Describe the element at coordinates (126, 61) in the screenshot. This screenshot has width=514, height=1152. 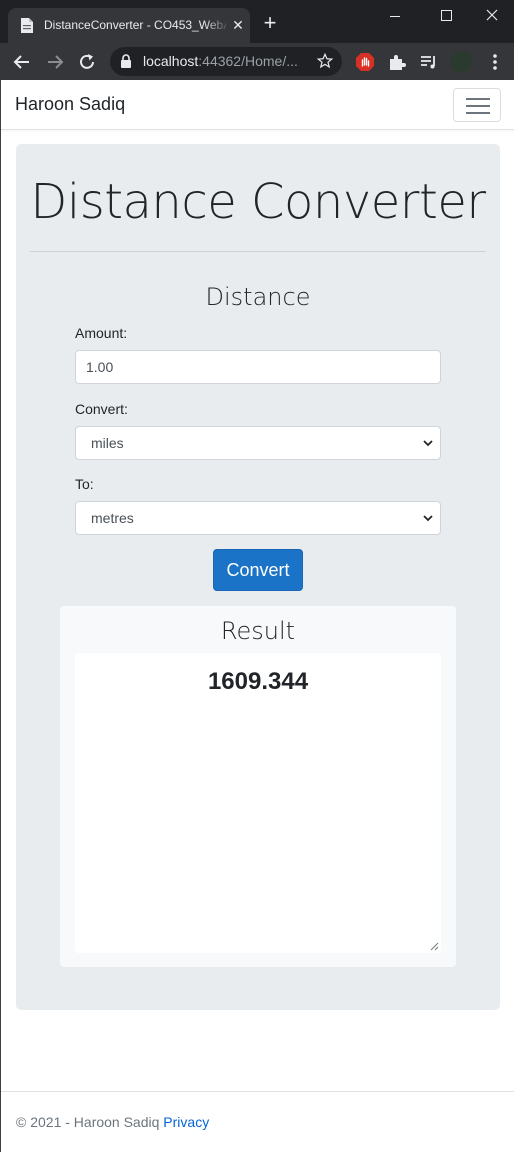
I see `lock-icon` at that location.